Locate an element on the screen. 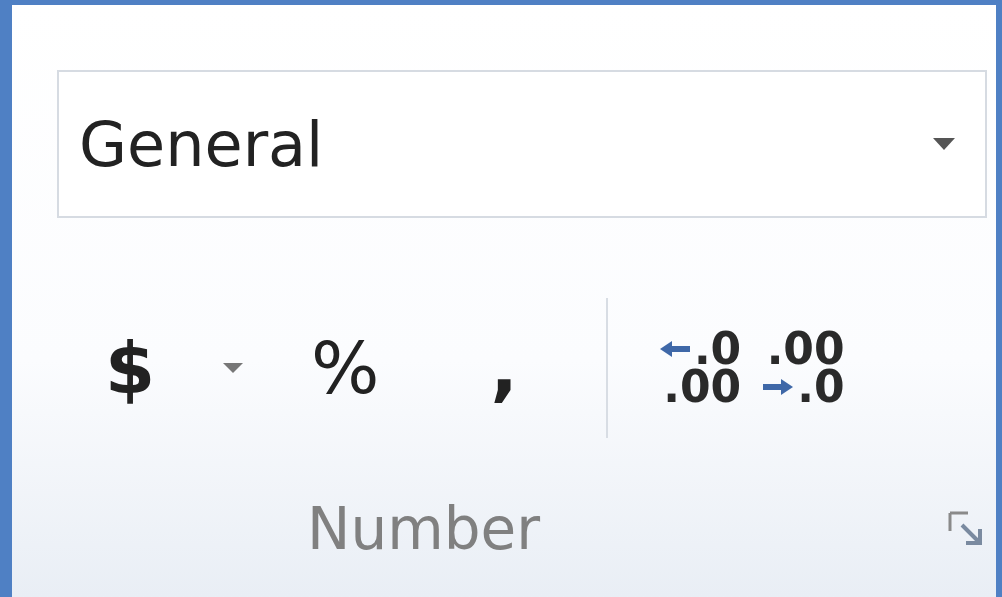  decimal-text: .00 is located at coordinates (702, 386).